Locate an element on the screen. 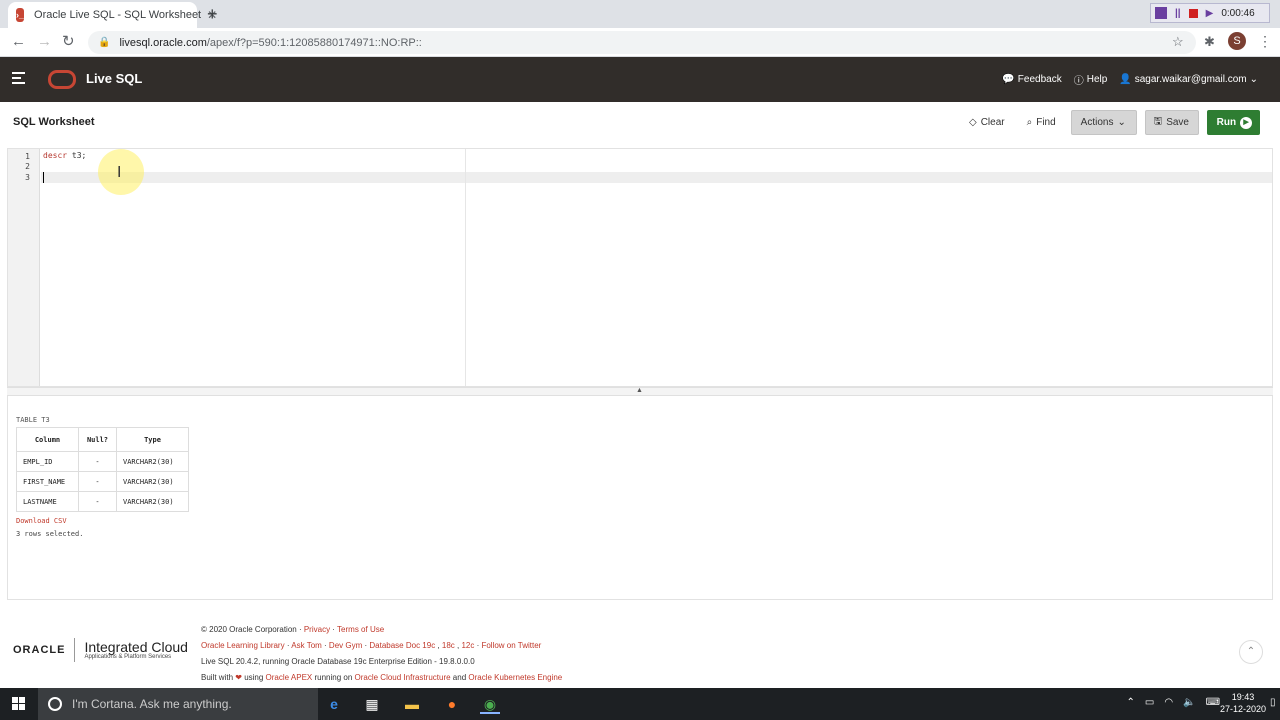 Image resolution: width=1280 pixels, height=720 pixels. pause-icon: || is located at coordinates (1178, 13).